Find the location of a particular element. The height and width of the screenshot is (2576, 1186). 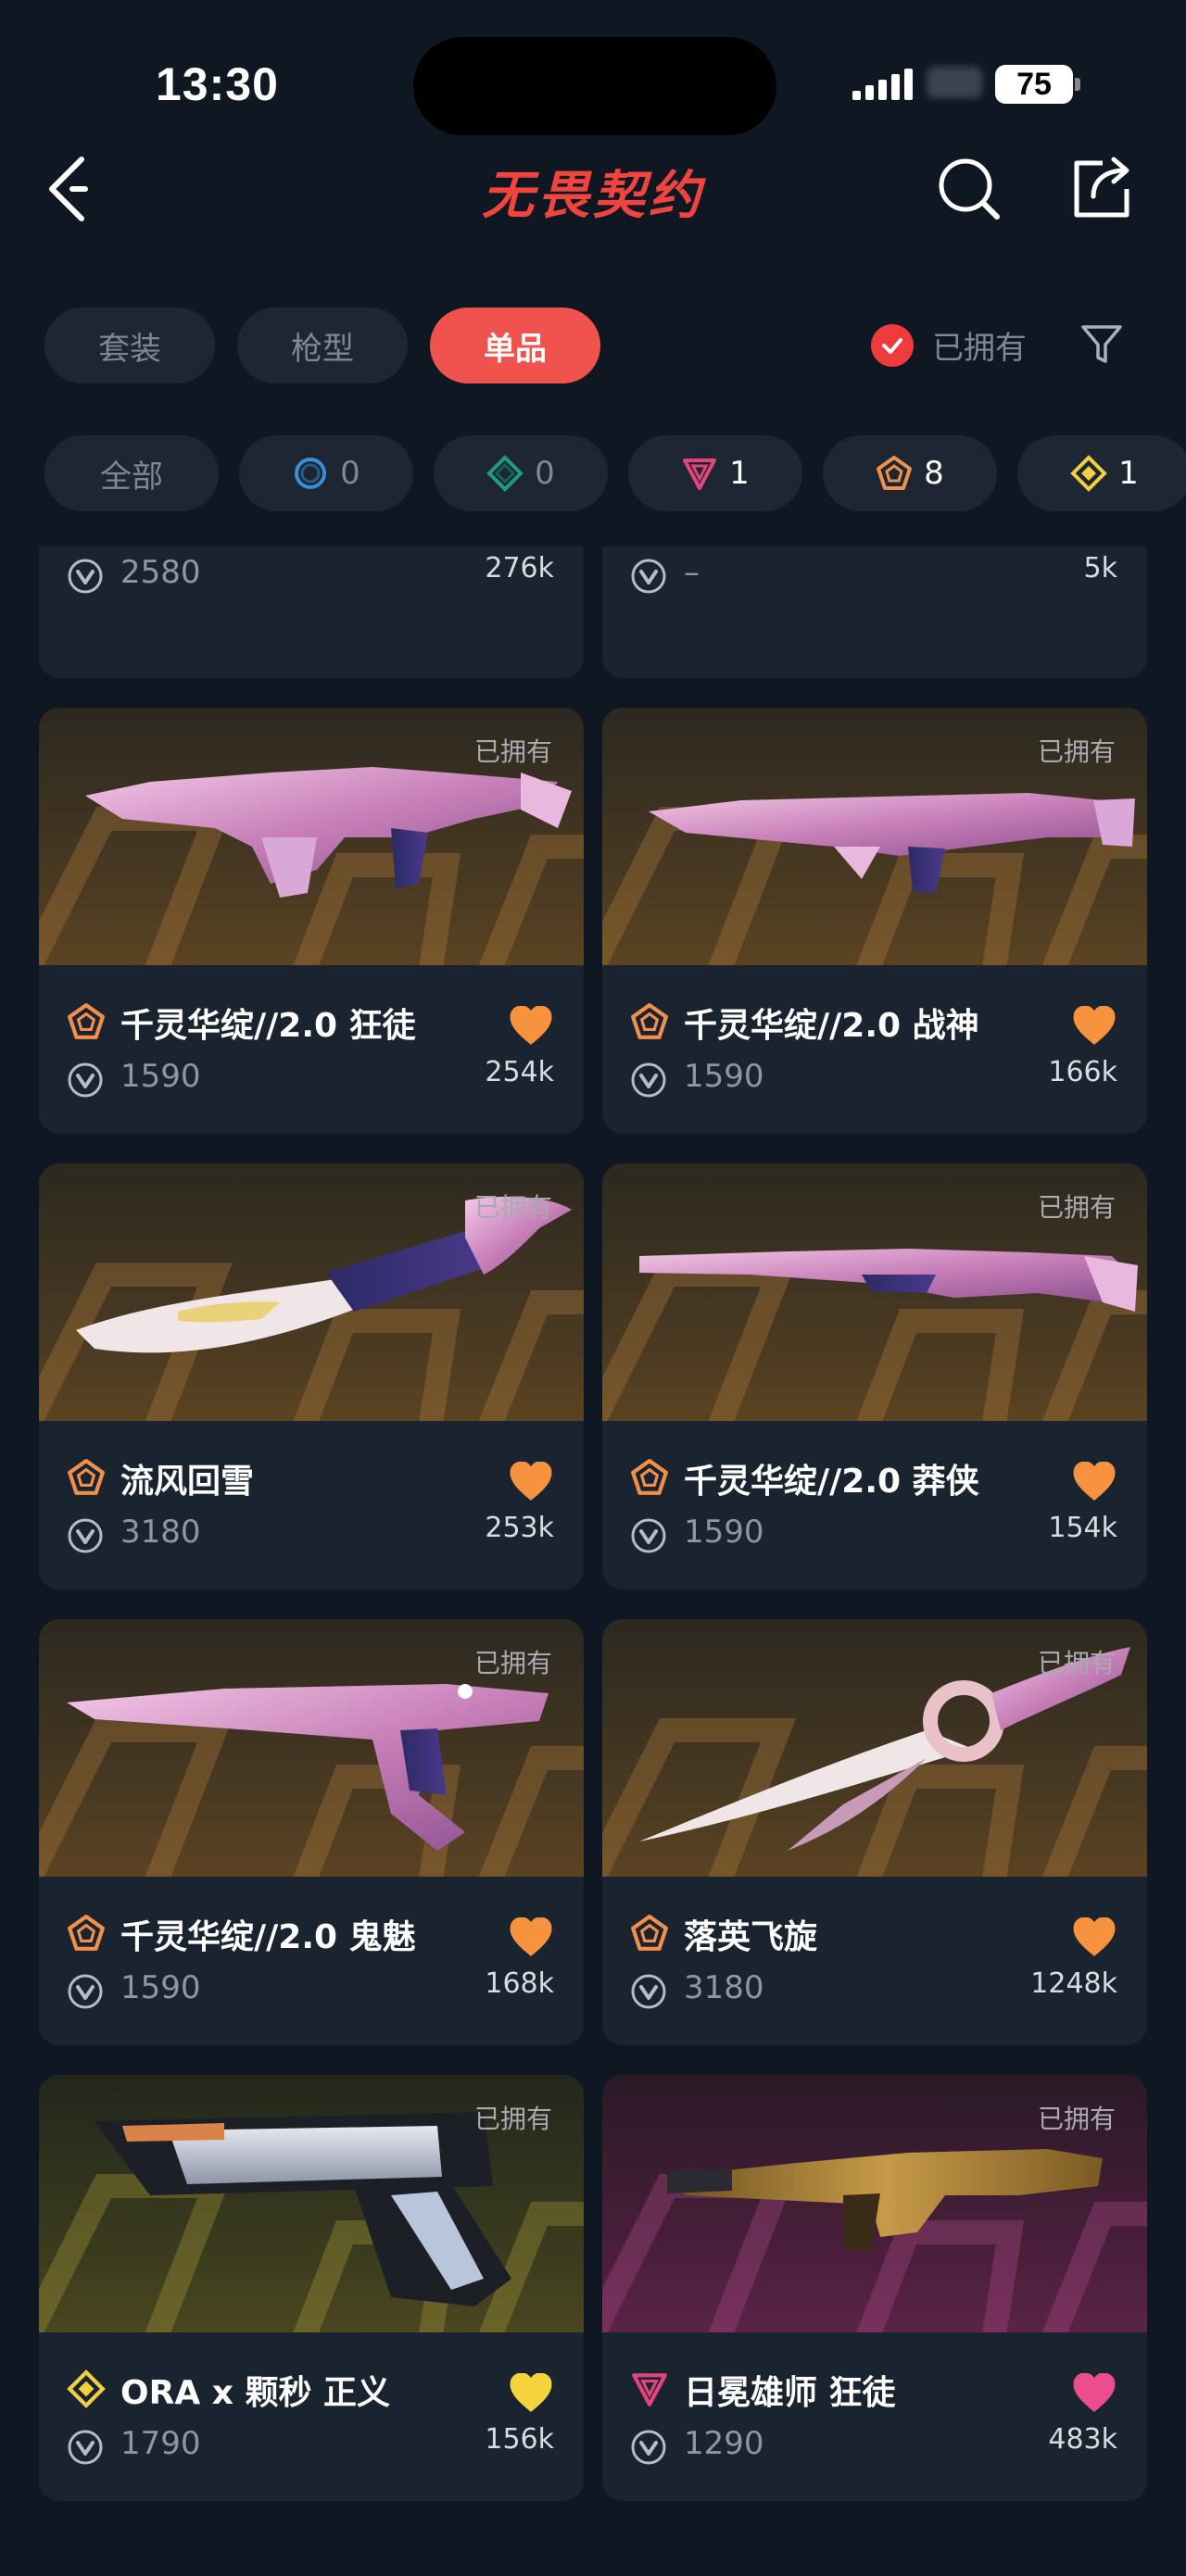

item-info: 穿花蝴蝶 2580 276k is located at coordinates (311, 612).